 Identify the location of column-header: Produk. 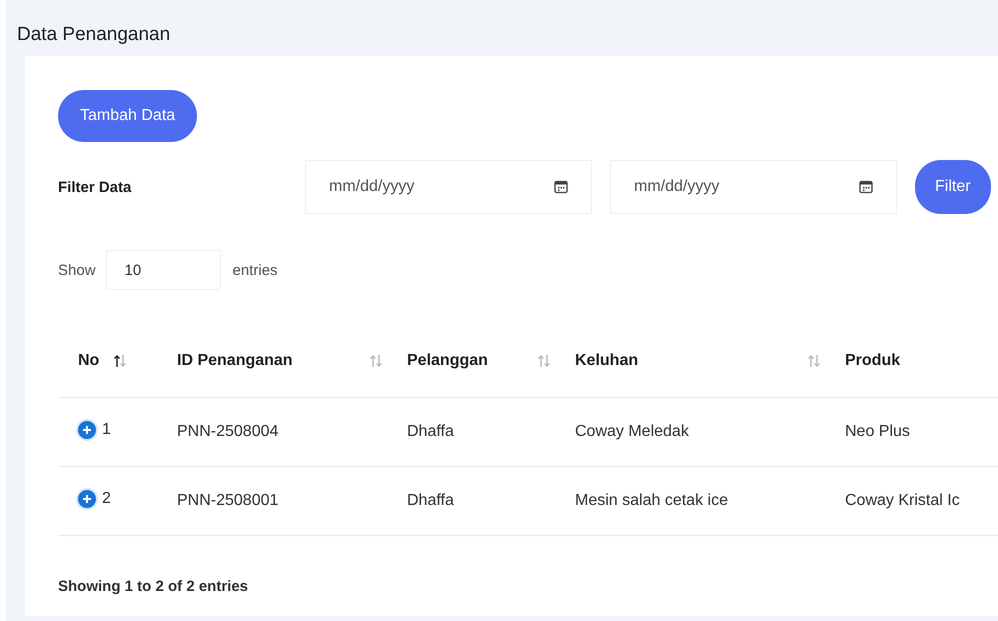
(872, 361).